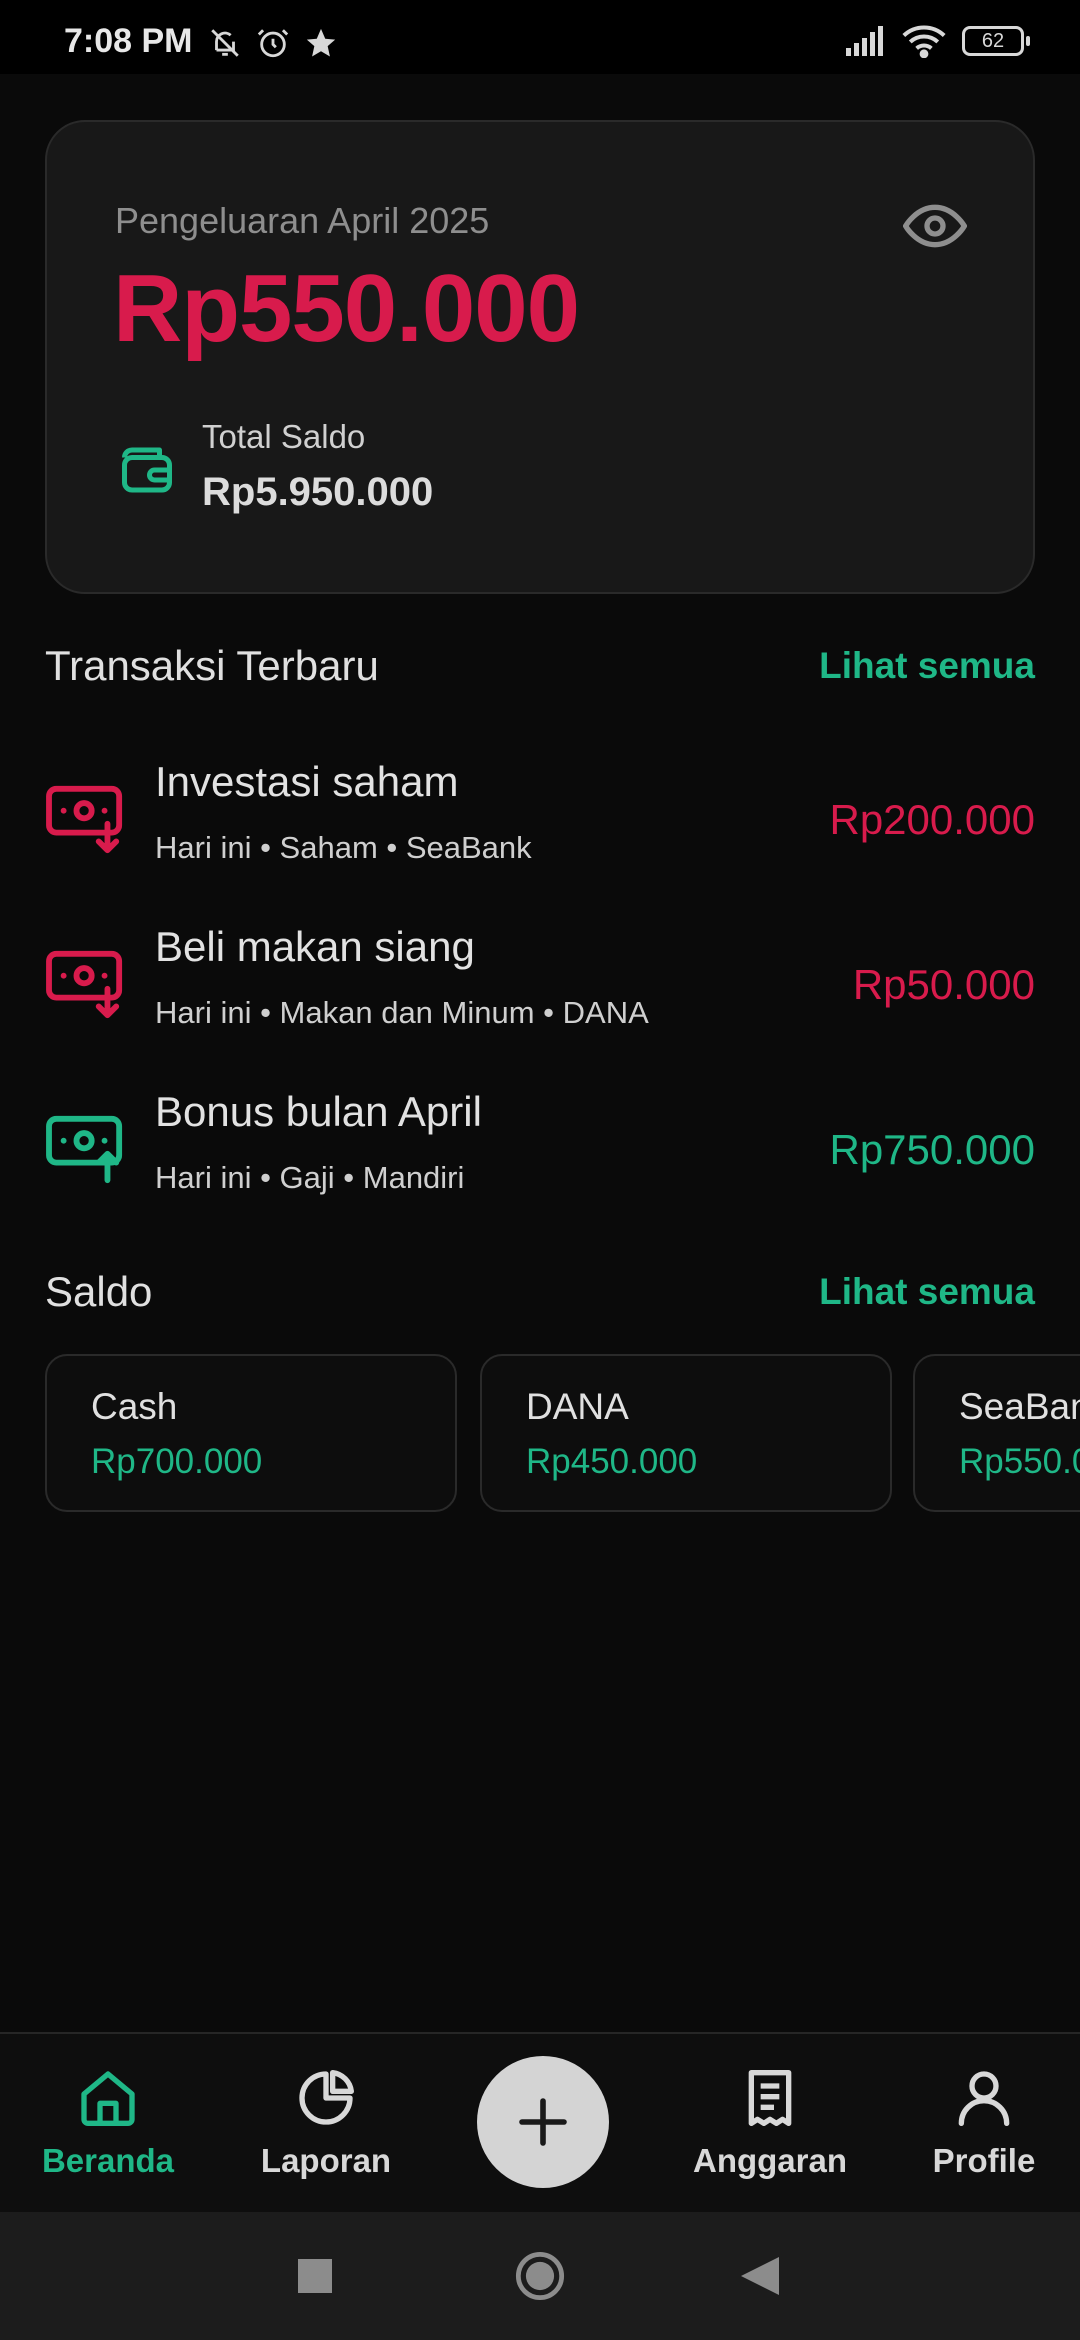 The image size is (1080, 2340). I want to click on balance-card-cash: Cash Rp700.000, so click(251, 1433).